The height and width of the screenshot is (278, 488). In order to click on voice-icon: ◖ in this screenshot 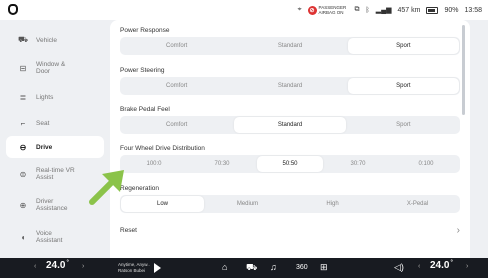, I will do `click(23, 237)`.